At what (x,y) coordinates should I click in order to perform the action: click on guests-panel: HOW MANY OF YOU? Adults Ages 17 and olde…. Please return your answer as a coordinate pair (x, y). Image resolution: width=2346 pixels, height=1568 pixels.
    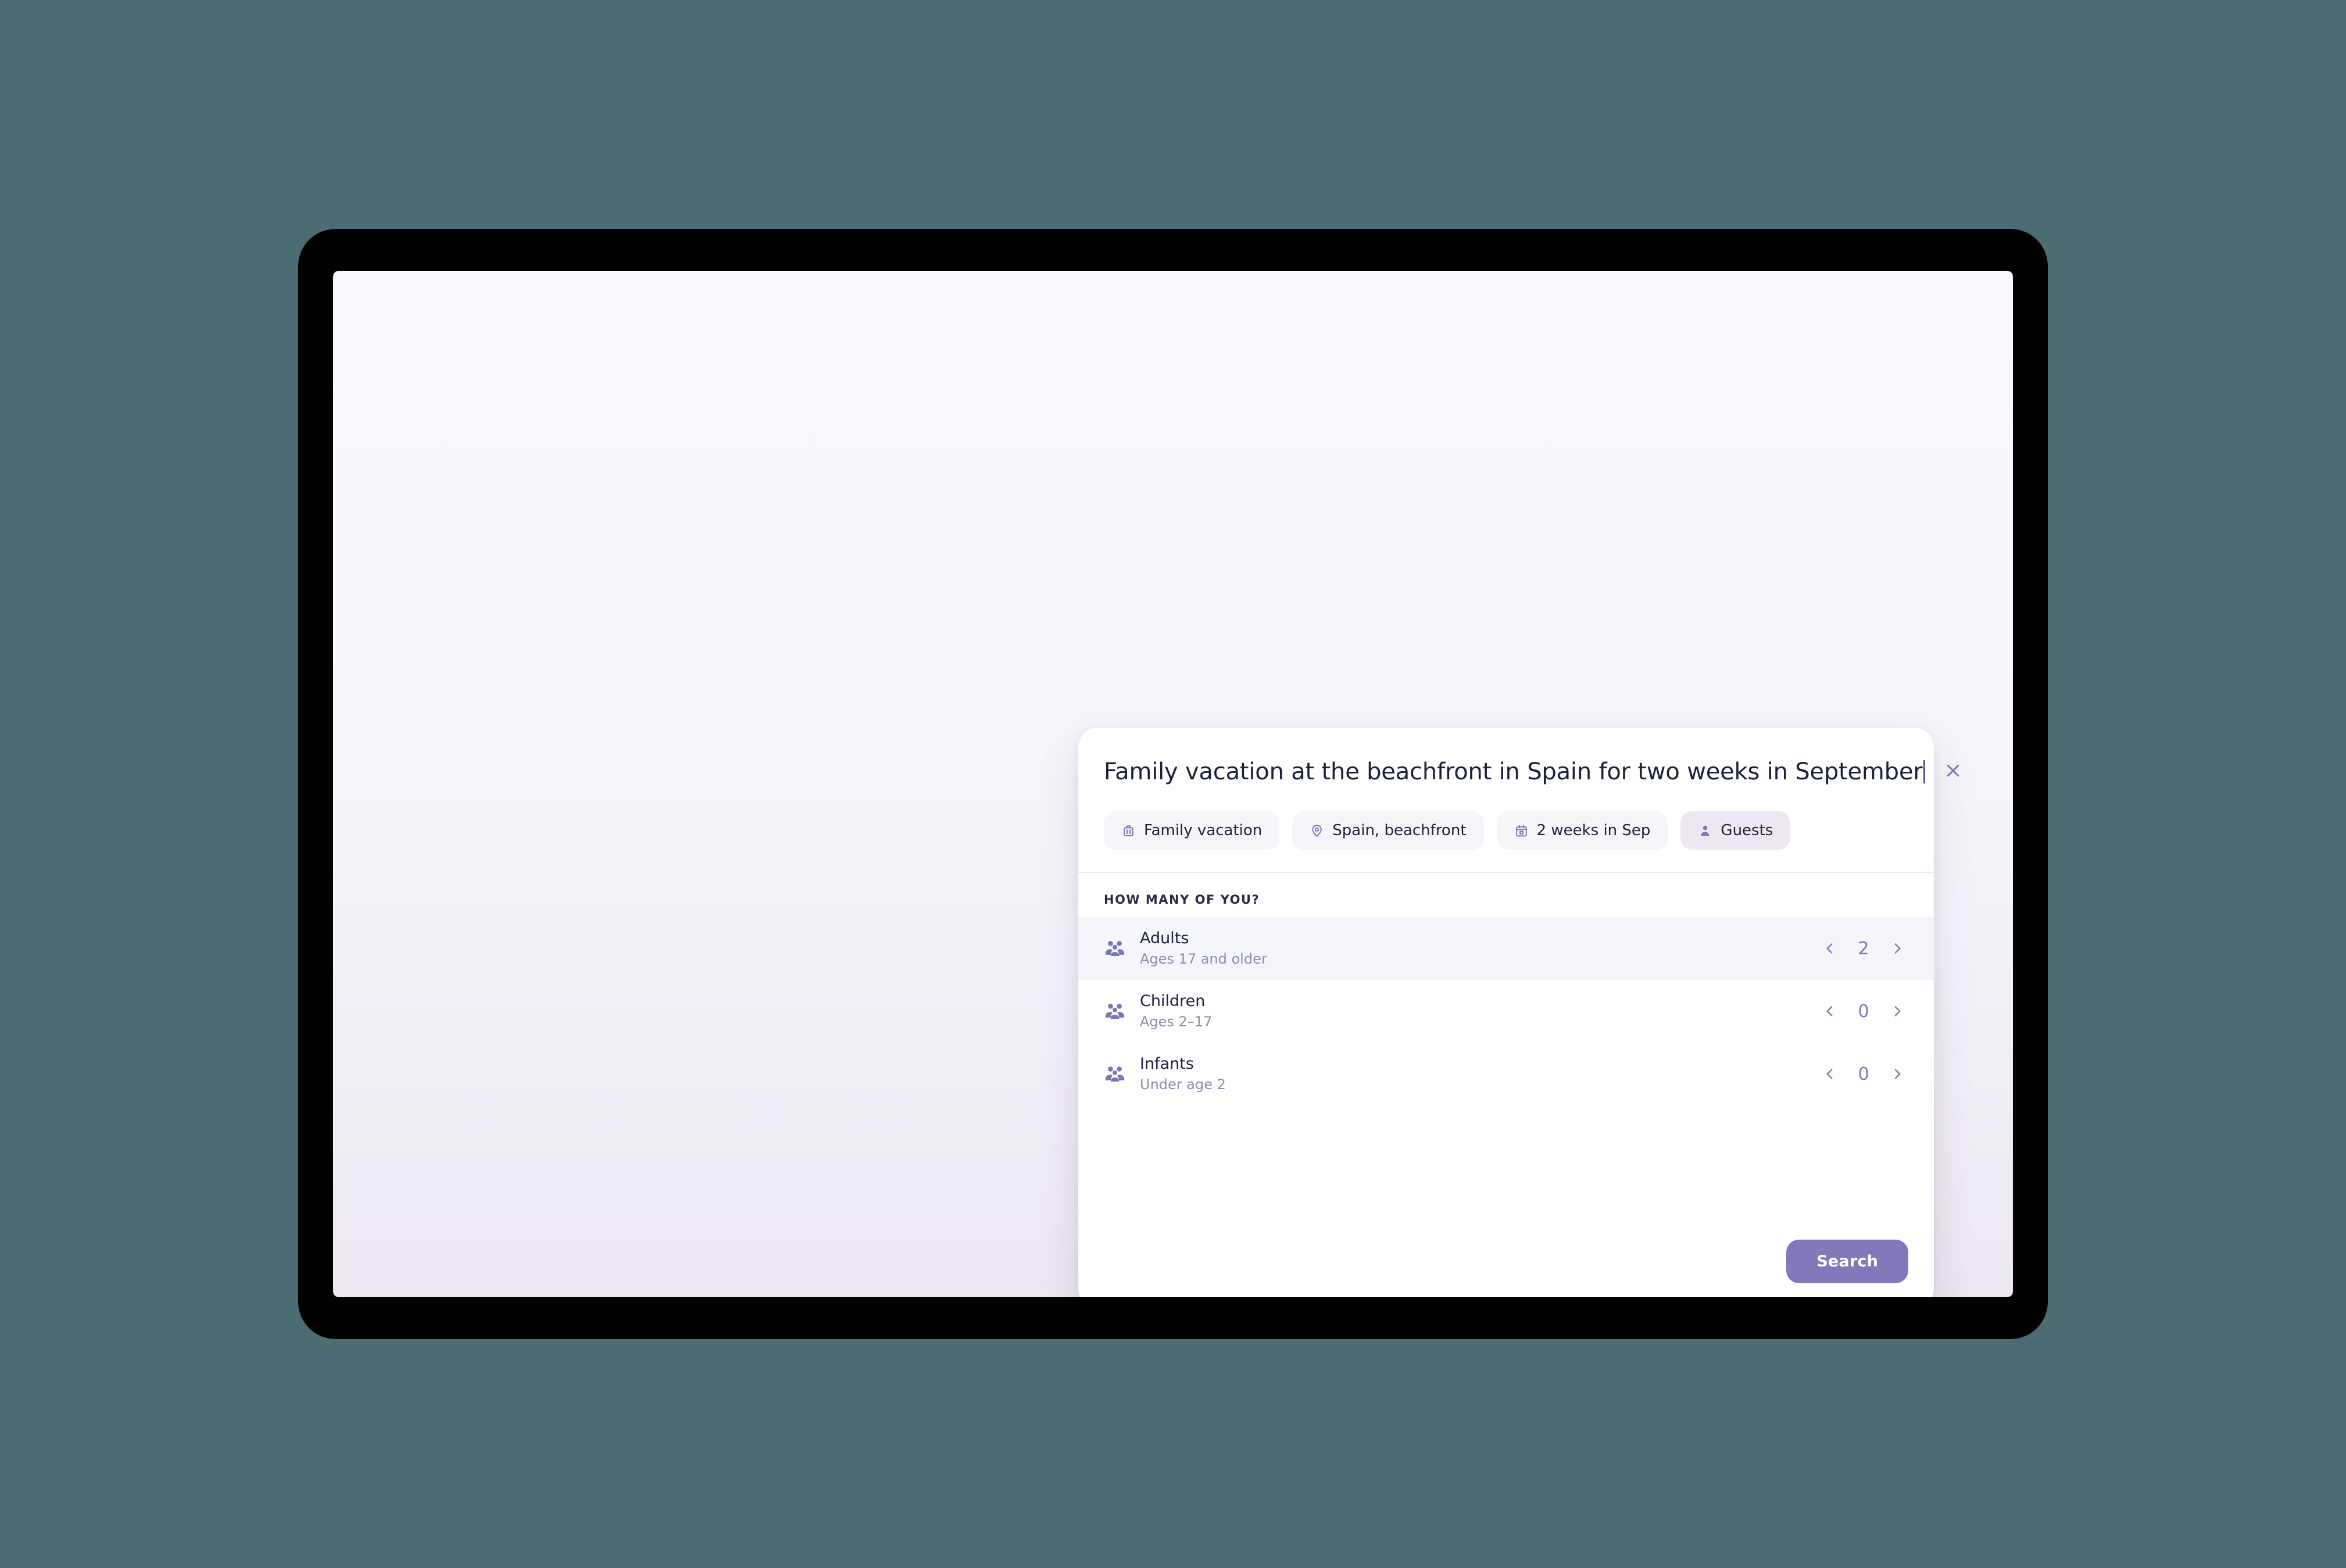
    Looking at the image, I should click on (1506, 1056).